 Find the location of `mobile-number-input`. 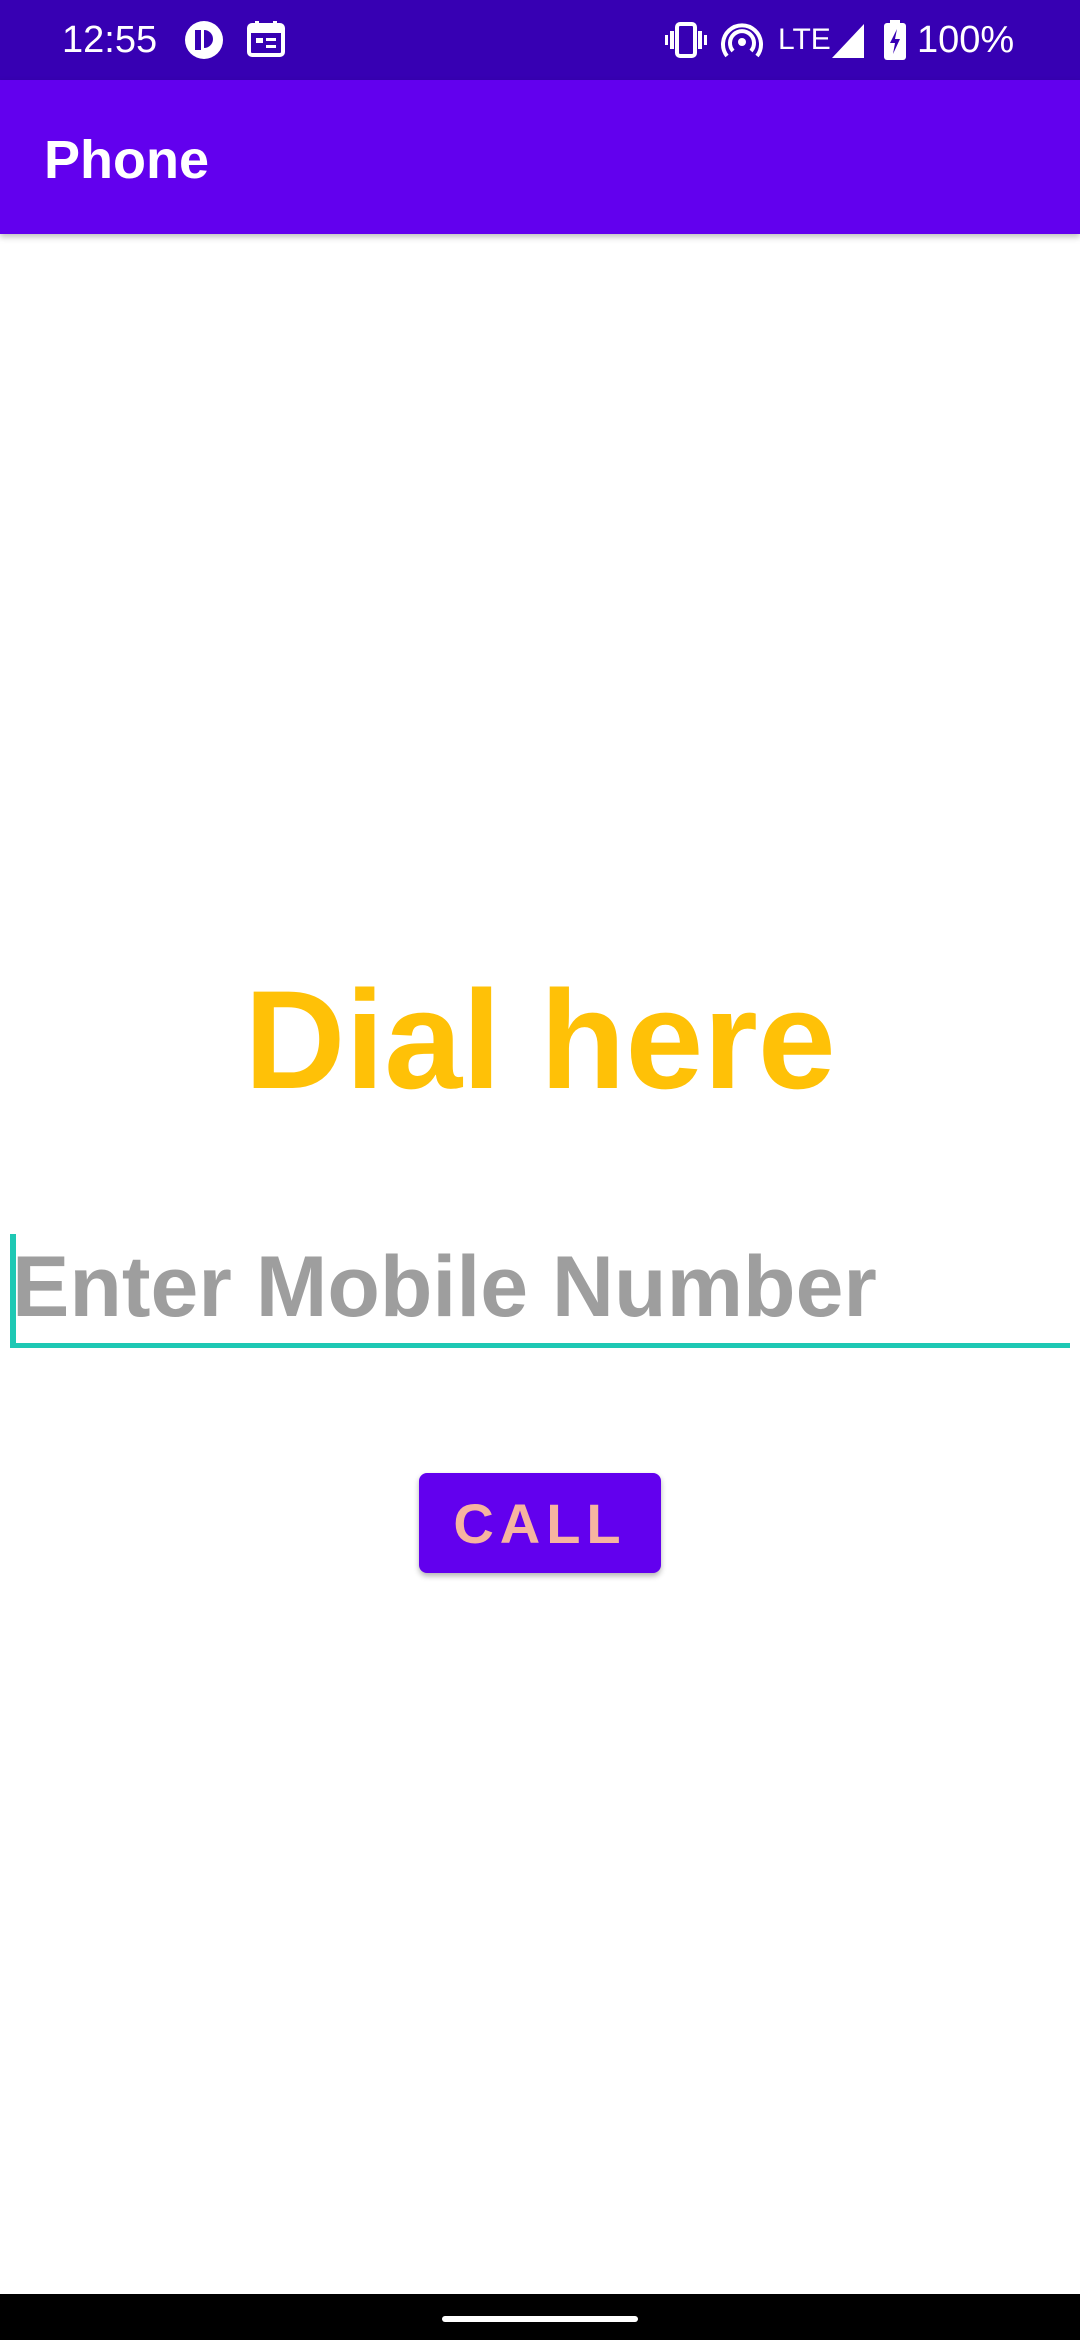

mobile-number-input is located at coordinates (540, 1290).